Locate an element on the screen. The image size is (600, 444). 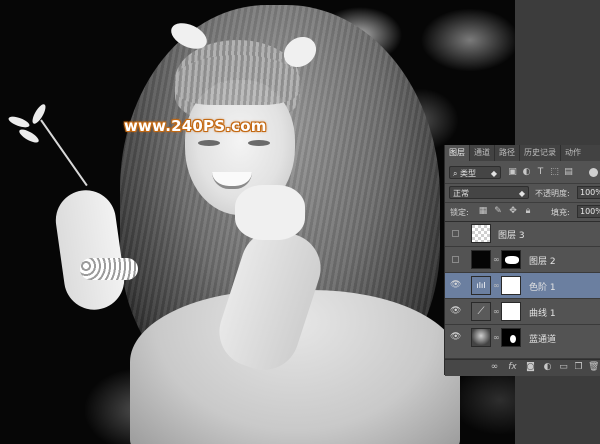
layer-name: 曲线 1 is located at coordinates (542, 314).